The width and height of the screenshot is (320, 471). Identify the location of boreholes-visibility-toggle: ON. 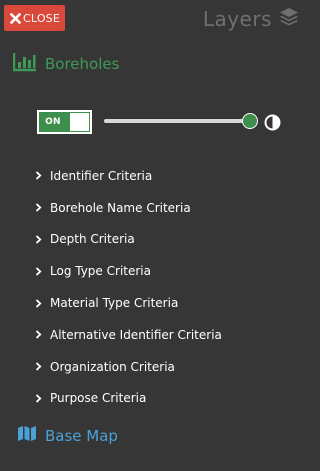
(64, 122).